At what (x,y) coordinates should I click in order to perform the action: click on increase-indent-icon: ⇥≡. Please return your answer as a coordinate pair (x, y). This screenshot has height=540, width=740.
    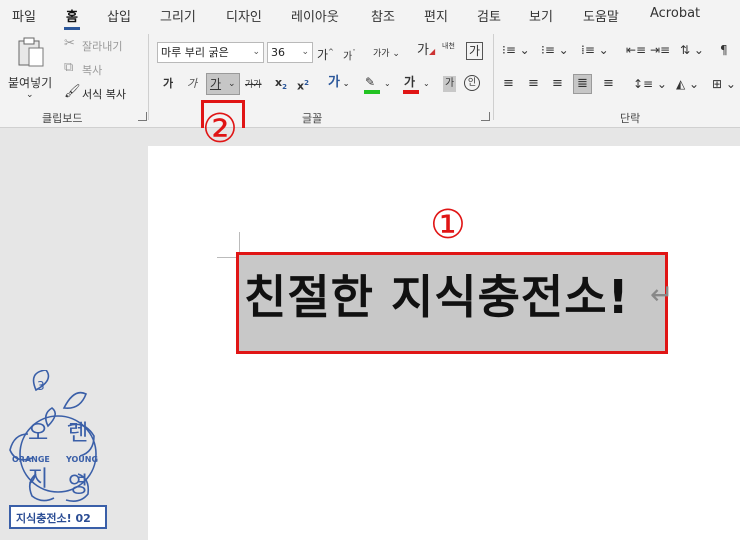
    Looking at the image, I should click on (660, 50).